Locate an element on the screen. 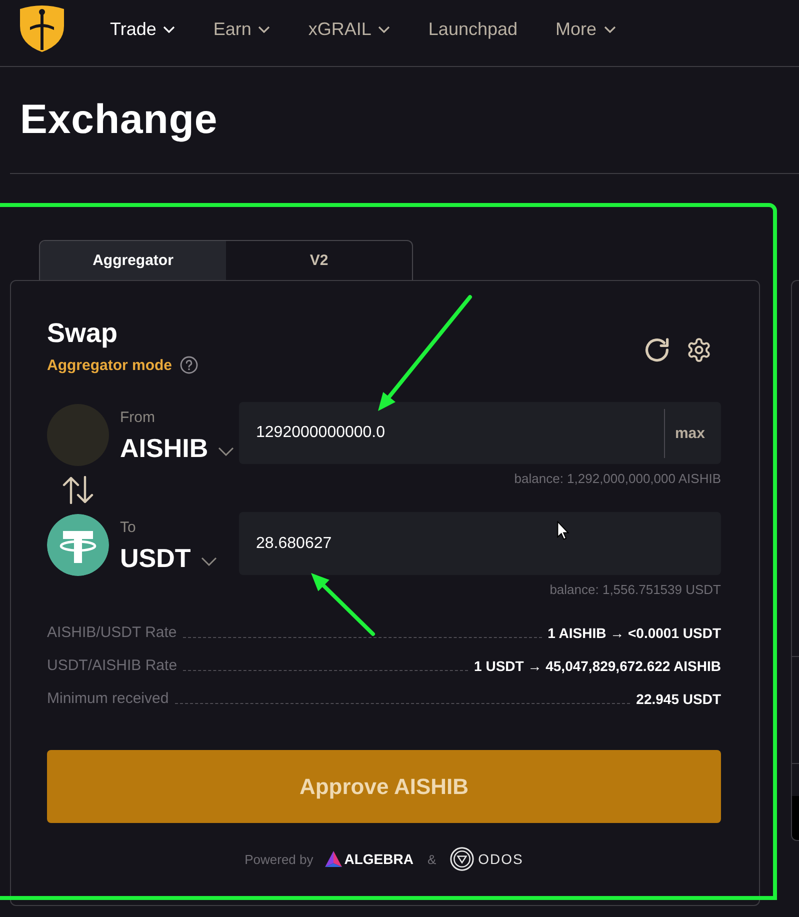  help-icon is located at coordinates (189, 365).